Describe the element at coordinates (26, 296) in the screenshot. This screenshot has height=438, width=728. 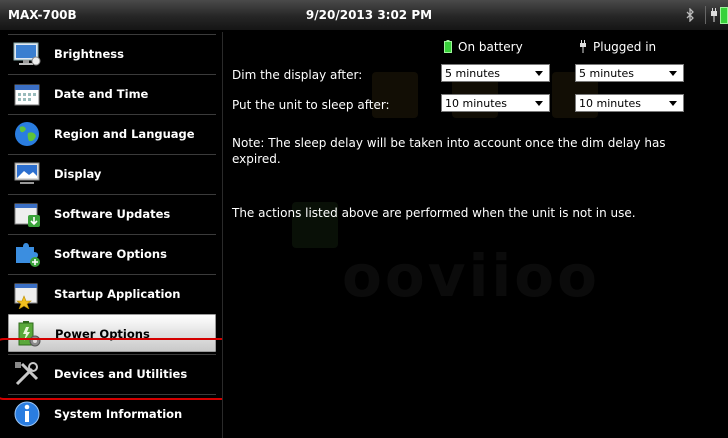
I see `star-folder-icon` at that location.